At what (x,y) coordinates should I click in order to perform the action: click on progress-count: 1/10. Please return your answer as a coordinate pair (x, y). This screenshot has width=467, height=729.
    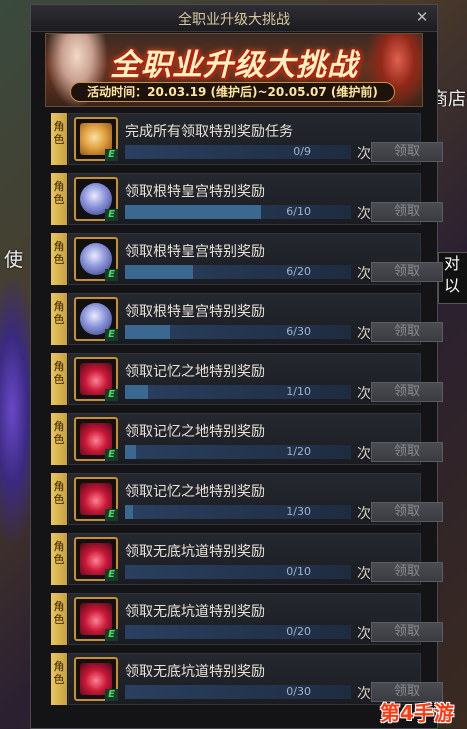
    Looking at the image, I should click on (298, 391).